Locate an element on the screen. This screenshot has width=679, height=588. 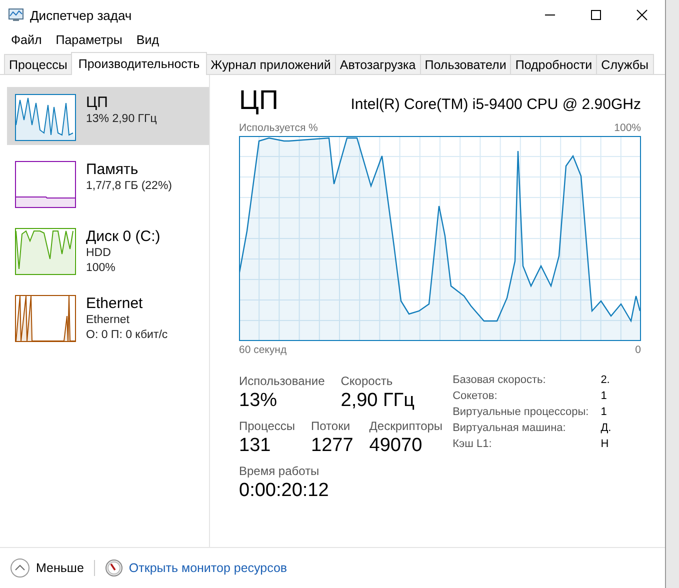
sidebar-item-detail: 100% is located at coordinates (101, 268).